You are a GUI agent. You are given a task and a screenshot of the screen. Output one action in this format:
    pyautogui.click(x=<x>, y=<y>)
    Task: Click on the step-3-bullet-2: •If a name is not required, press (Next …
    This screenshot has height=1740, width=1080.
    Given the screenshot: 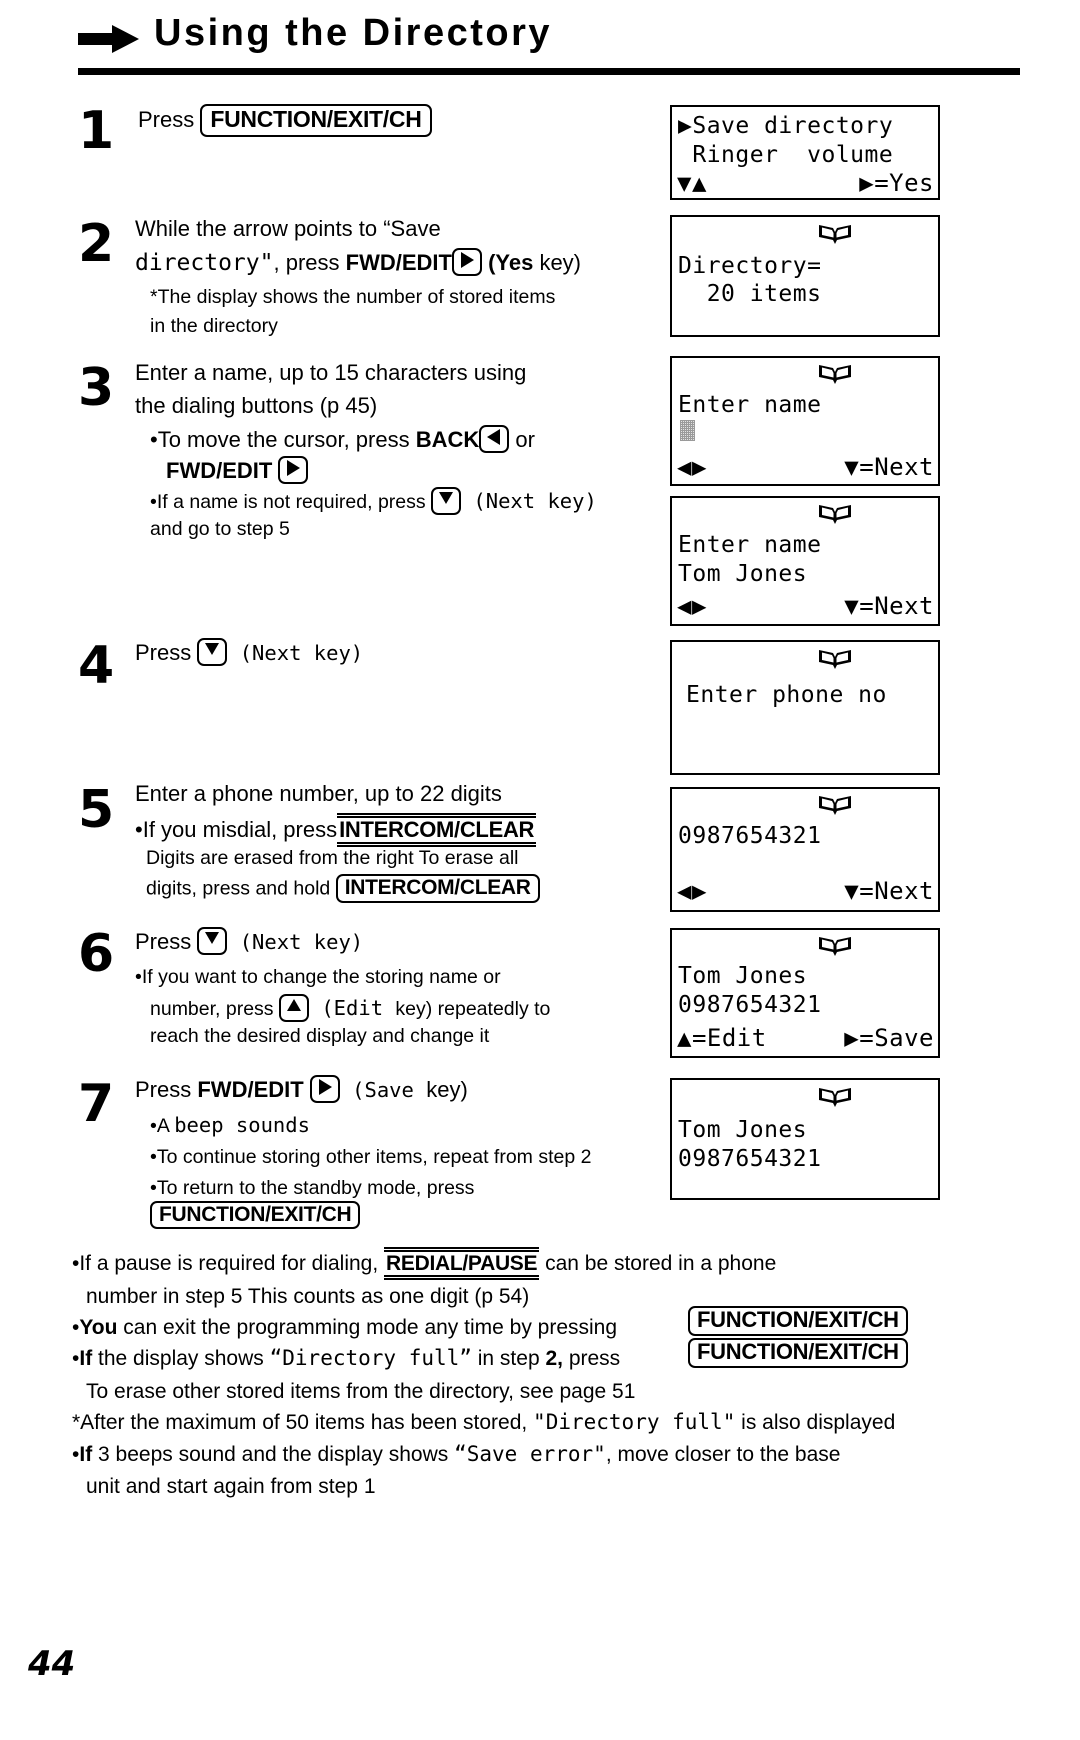 What is the action you would take?
    pyautogui.click(x=373, y=501)
    